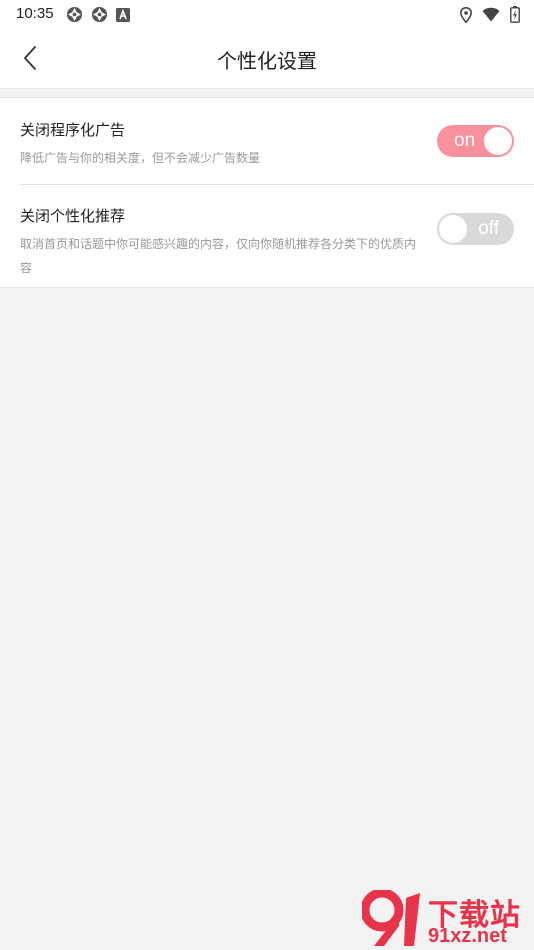 Image resolution: width=534 pixels, height=950 pixels. I want to click on battery-icon, so click(515, 14).